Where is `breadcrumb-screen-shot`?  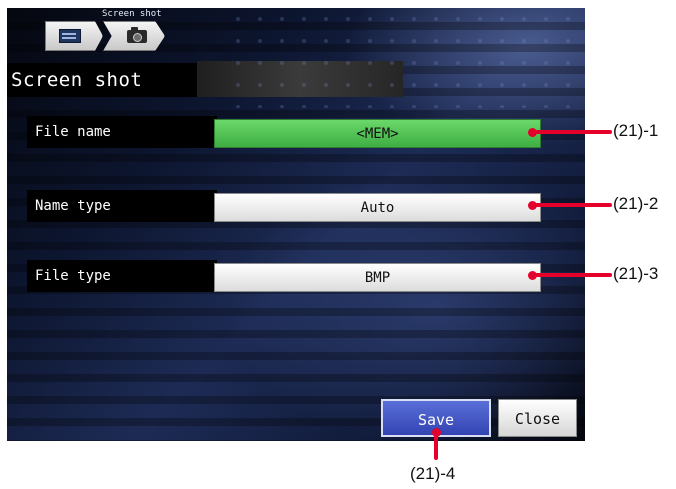 breadcrumb-screen-shot is located at coordinates (134, 36).